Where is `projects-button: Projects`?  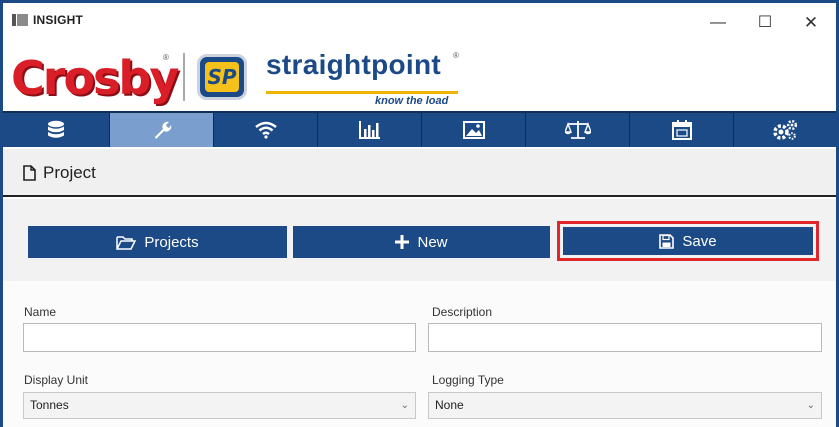
projects-button: Projects is located at coordinates (157, 242).